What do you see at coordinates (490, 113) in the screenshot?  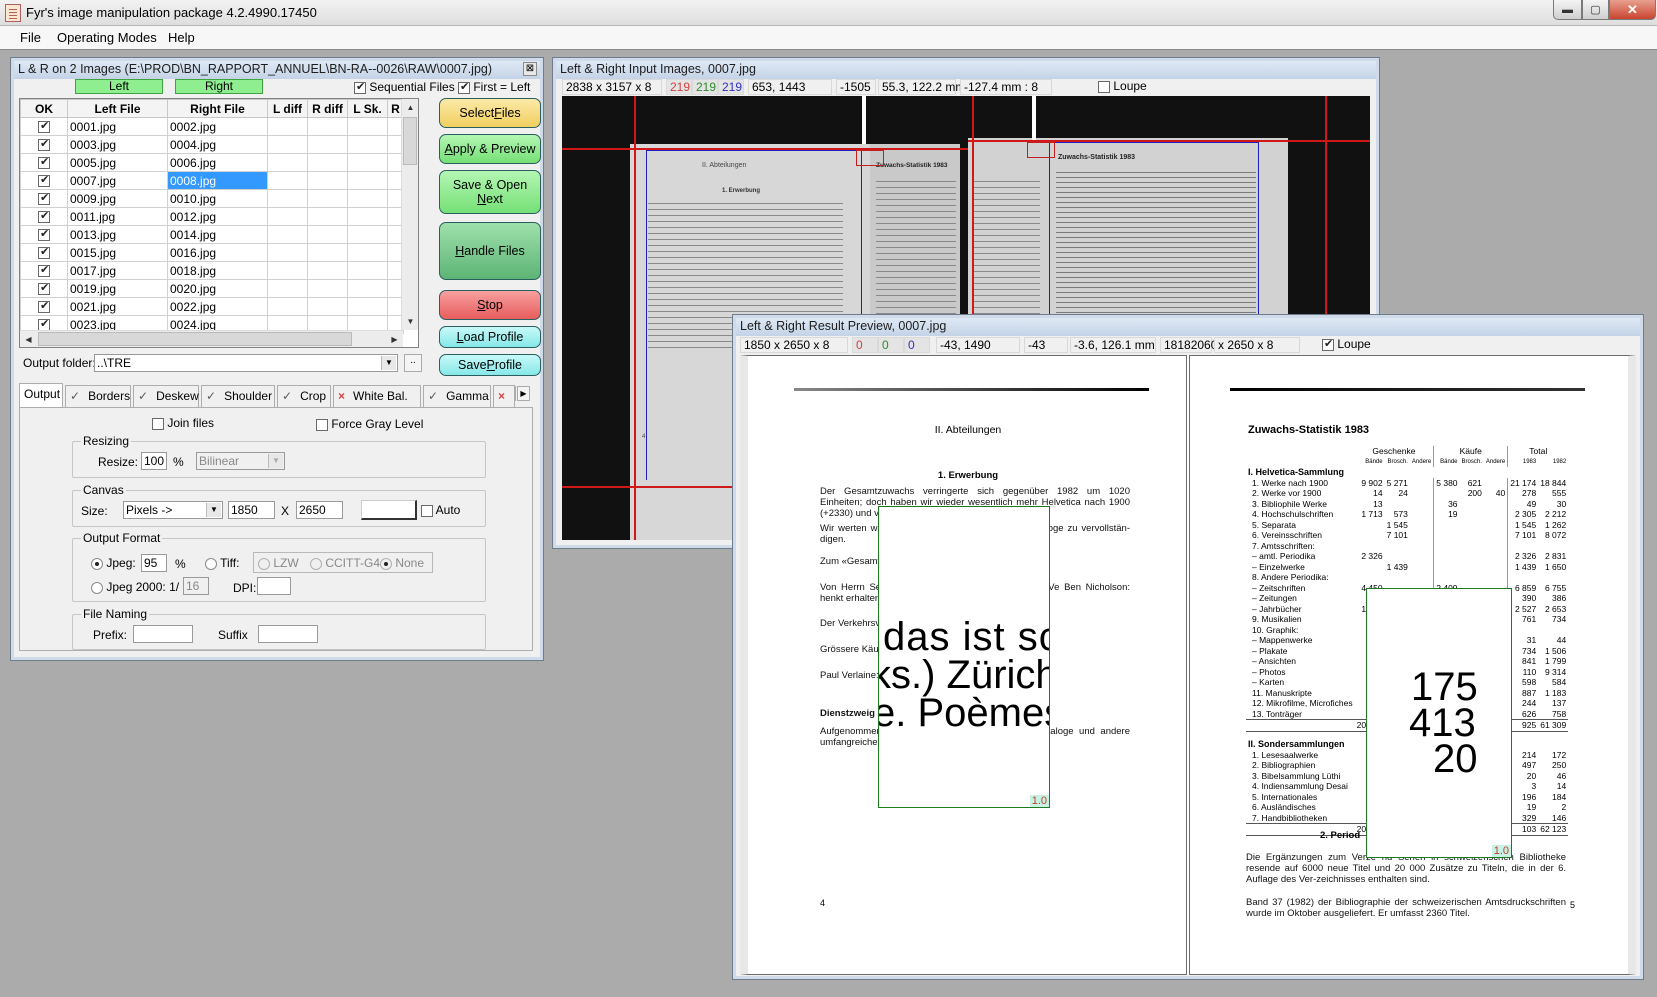 I see `select-files-button: Select Files` at bounding box center [490, 113].